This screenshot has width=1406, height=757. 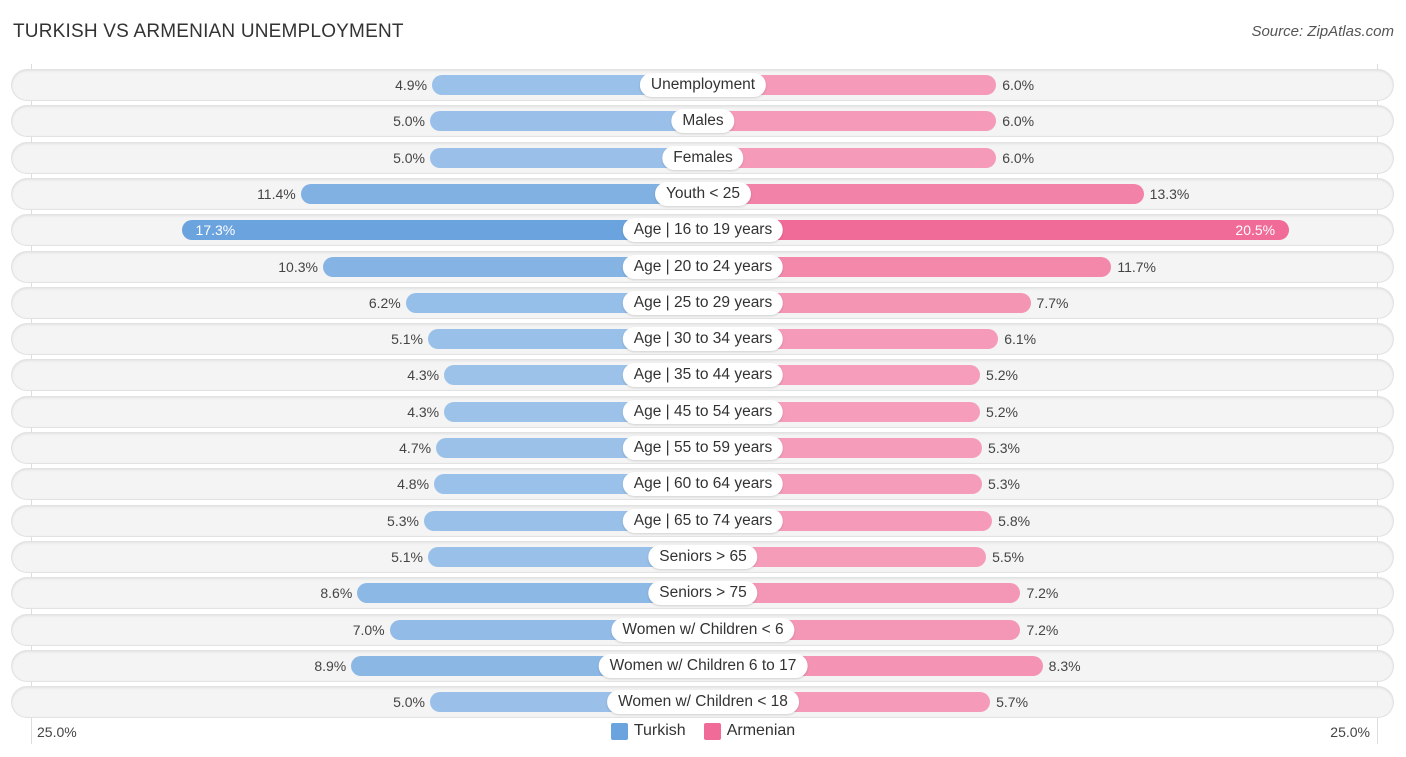 I want to click on chart-row: 8.9% 8.3% Women w/ Children 6 to 17, so click(x=702, y=665).